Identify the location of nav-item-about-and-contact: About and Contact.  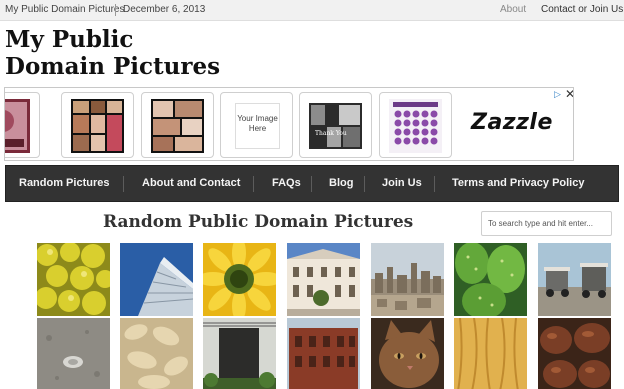
(191, 183).